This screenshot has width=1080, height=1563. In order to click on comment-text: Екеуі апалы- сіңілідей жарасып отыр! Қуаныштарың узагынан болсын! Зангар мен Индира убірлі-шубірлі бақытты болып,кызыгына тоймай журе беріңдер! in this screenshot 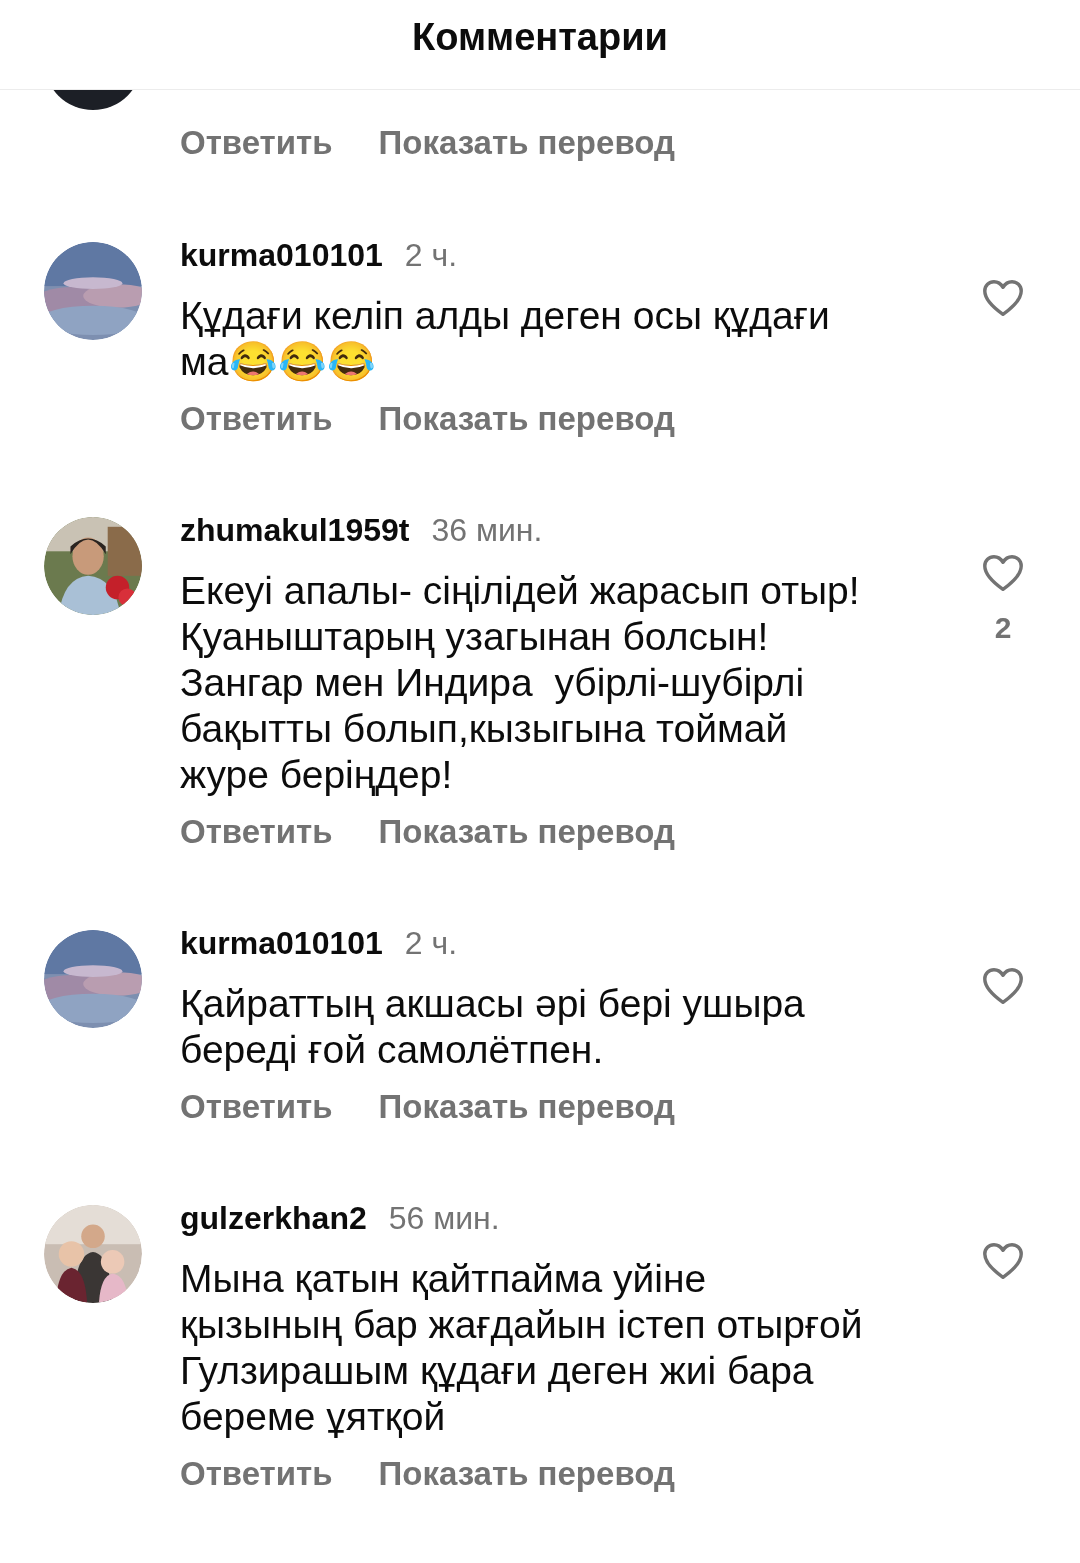, I will do `click(520, 683)`.